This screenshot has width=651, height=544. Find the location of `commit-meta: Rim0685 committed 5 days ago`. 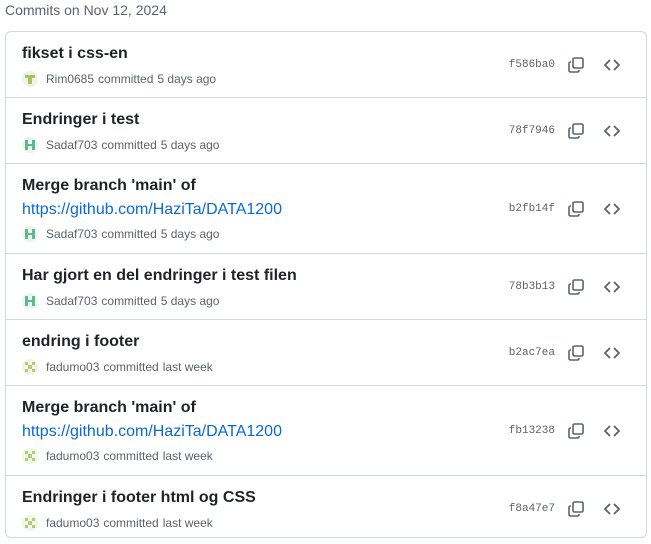

commit-meta: Rim0685 committed 5 days ago is located at coordinates (119, 79).